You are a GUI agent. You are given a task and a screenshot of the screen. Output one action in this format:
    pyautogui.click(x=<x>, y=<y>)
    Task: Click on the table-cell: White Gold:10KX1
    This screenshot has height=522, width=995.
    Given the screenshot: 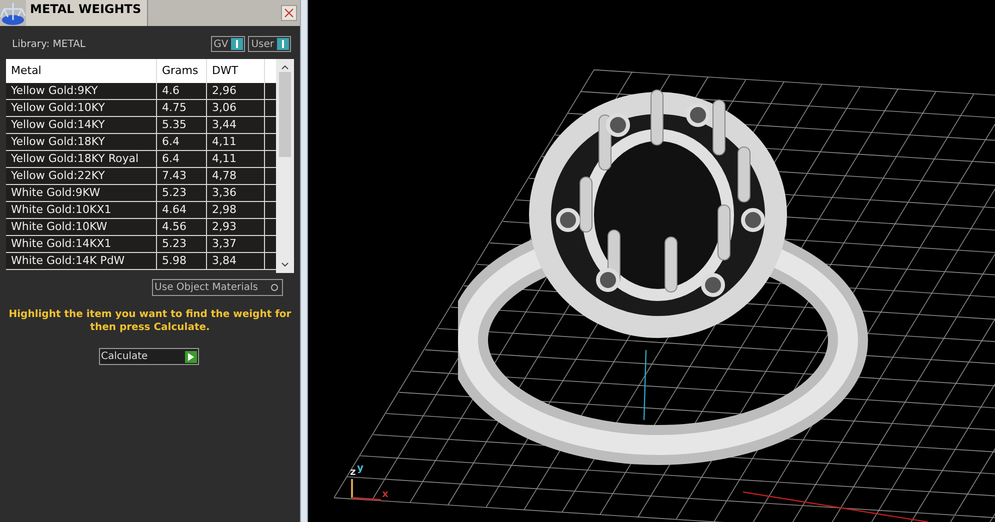 What is the action you would take?
    pyautogui.click(x=81, y=210)
    